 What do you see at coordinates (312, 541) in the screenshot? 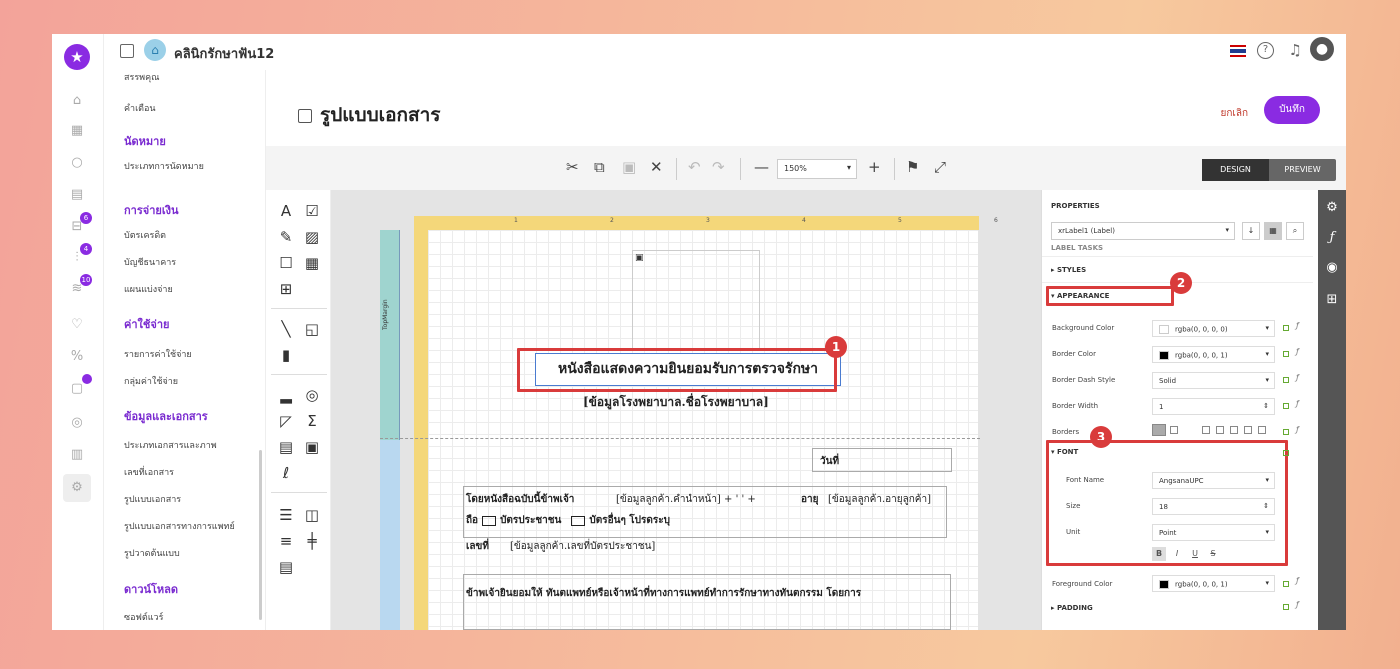
I see `crossband-tool-icon: ╪` at bounding box center [312, 541].